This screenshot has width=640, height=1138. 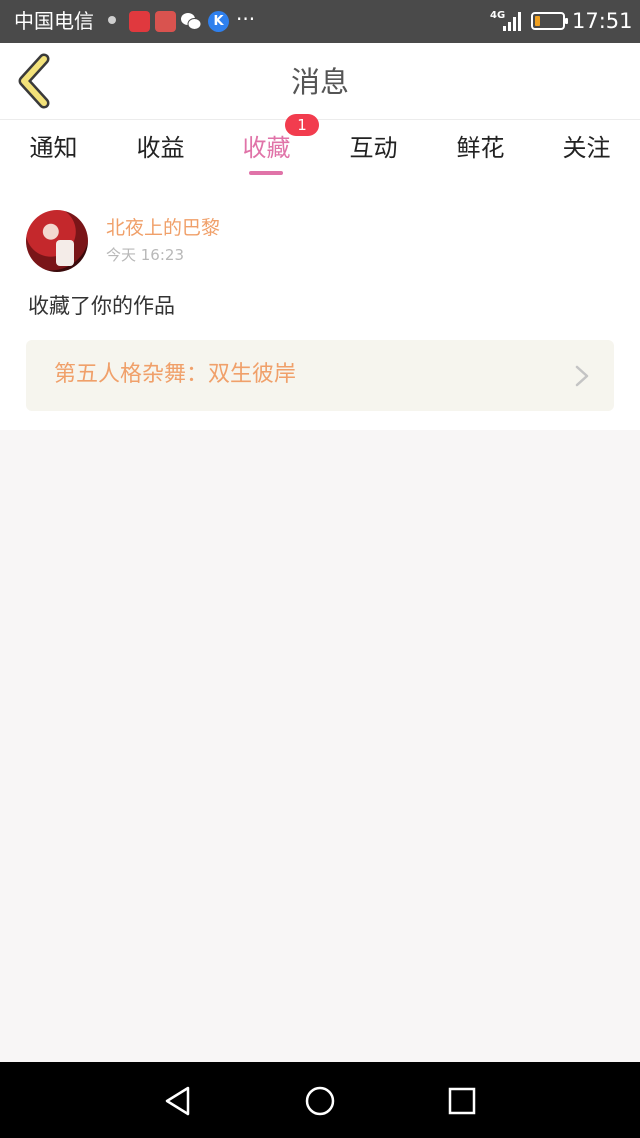 I want to click on timestamp: 今天 16:23, so click(x=145, y=255).